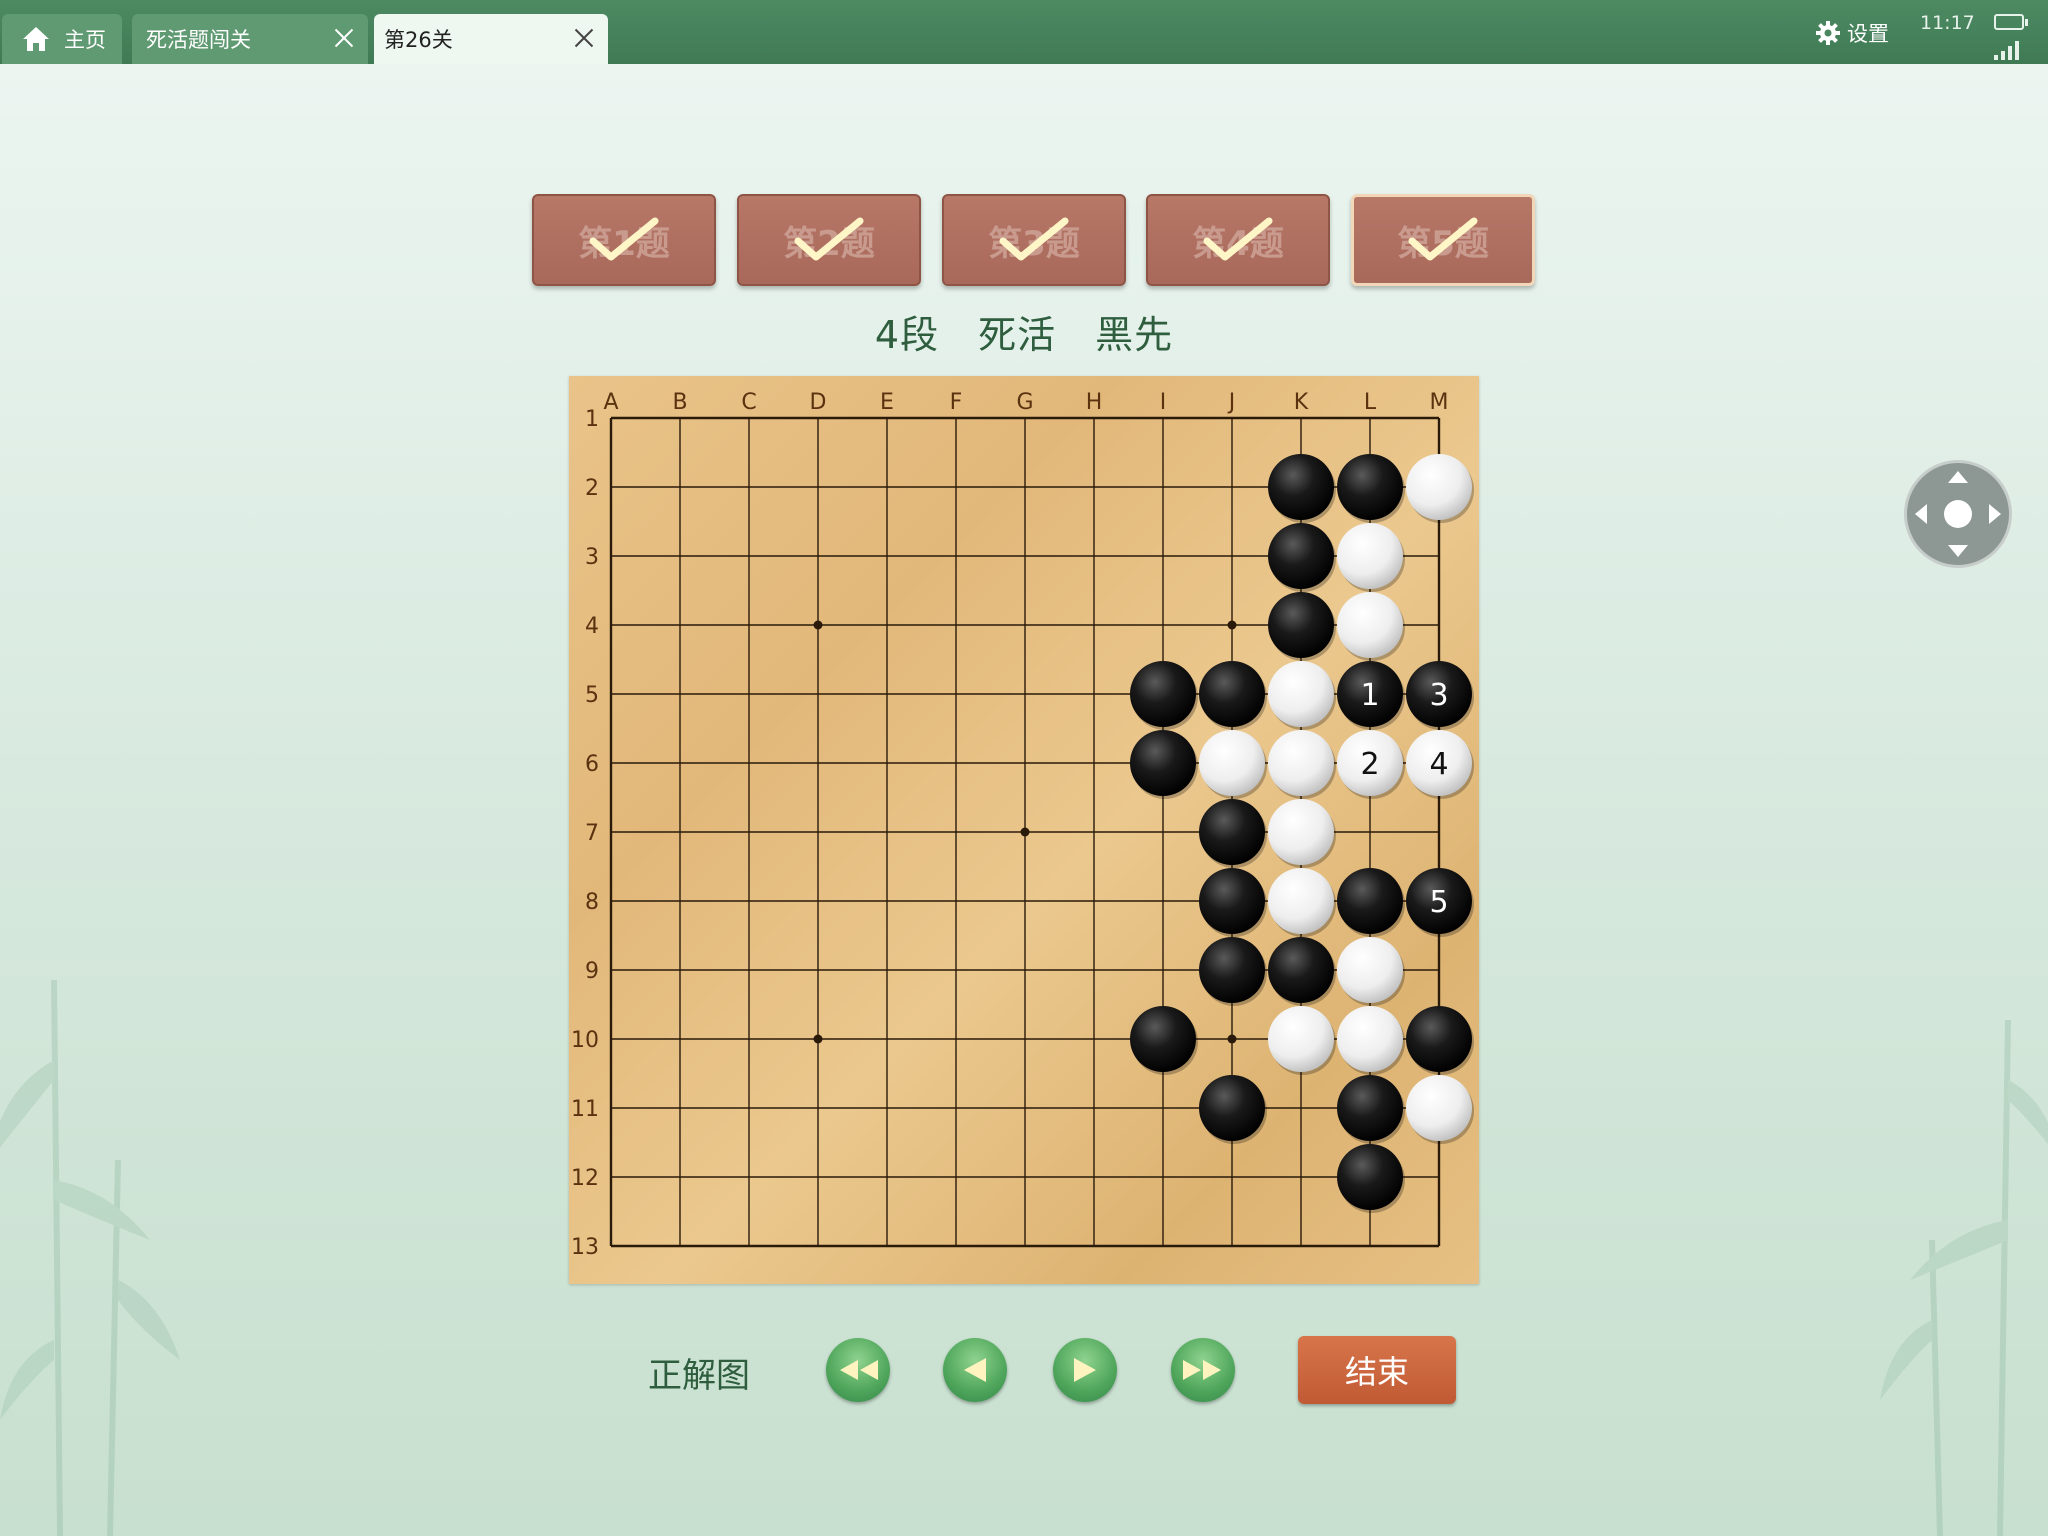 Image resolution: width=2048 pixels, height=1536 pixels. I want to click on question-3-button: 第3题, so click(1034, 240).